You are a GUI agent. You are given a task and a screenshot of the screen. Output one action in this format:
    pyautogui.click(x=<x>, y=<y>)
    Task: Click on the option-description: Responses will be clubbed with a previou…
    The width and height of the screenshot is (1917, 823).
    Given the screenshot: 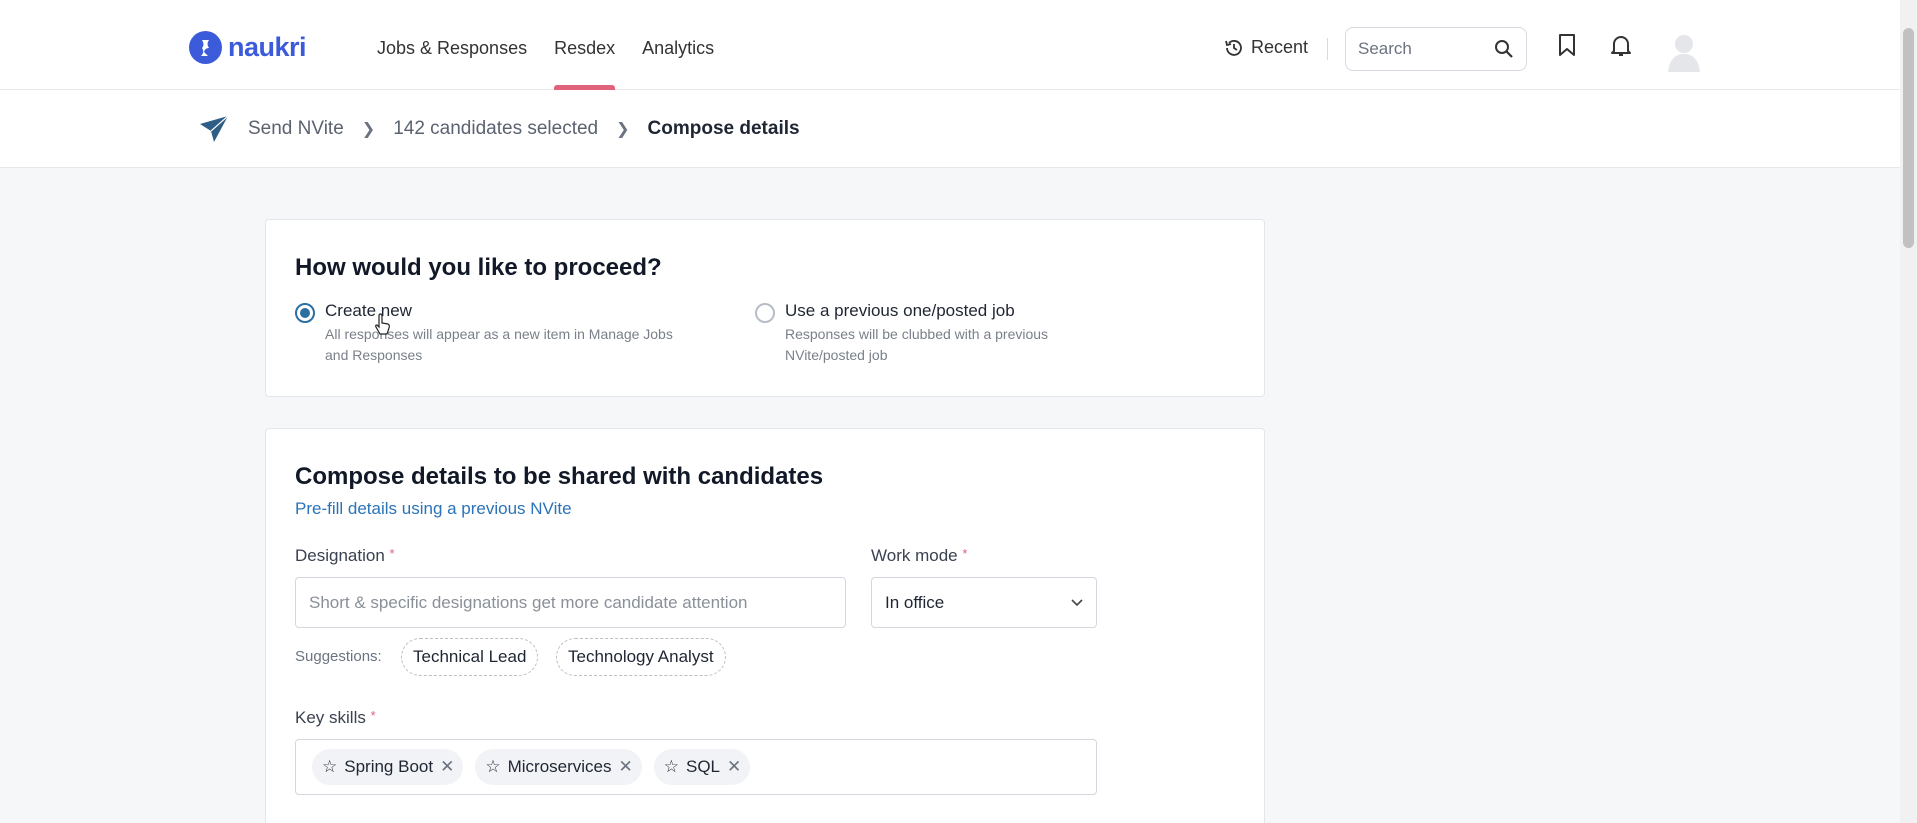 What is the action you would take?
    pyautogui.click(x=917, y=344)
    